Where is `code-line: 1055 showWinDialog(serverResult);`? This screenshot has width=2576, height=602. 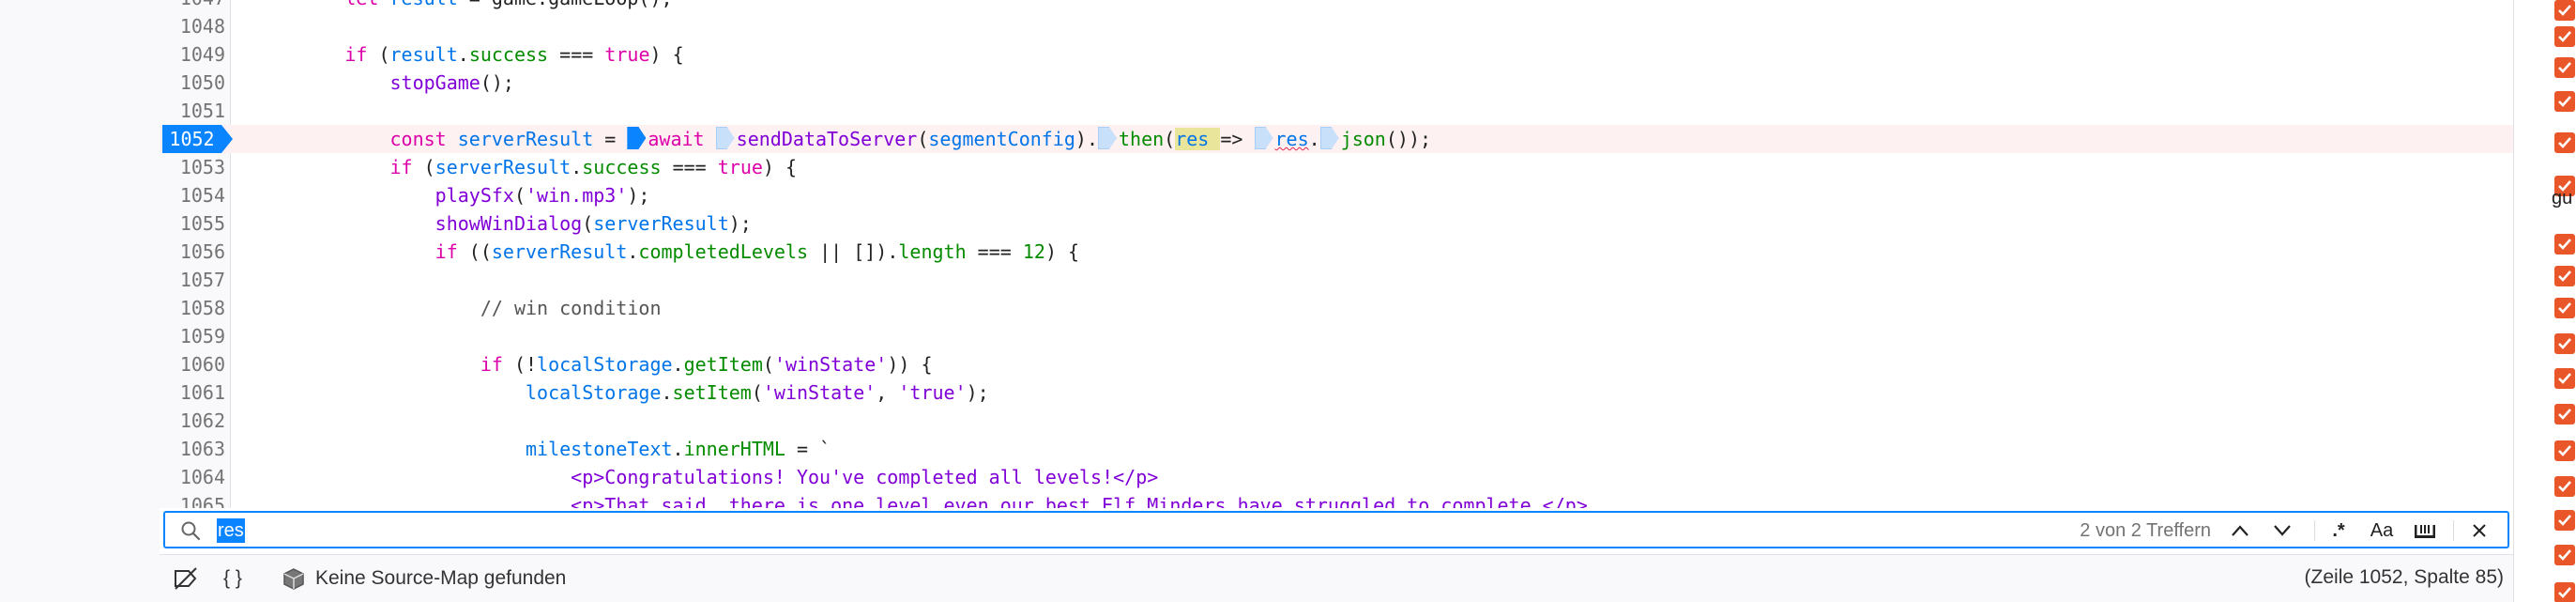 code-line: 1055 showWinDialog(serverResult); is located at coordinates (1336, 223).